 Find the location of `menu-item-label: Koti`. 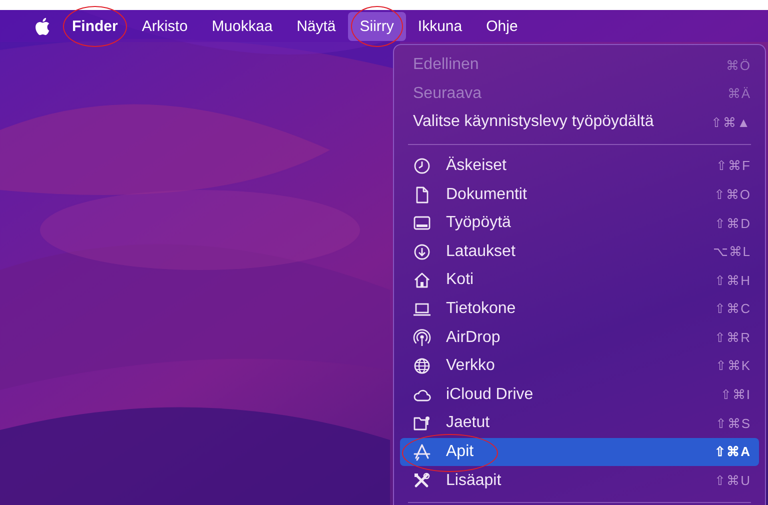

menu-item-label: Koti is located at coordinates (460, 280).